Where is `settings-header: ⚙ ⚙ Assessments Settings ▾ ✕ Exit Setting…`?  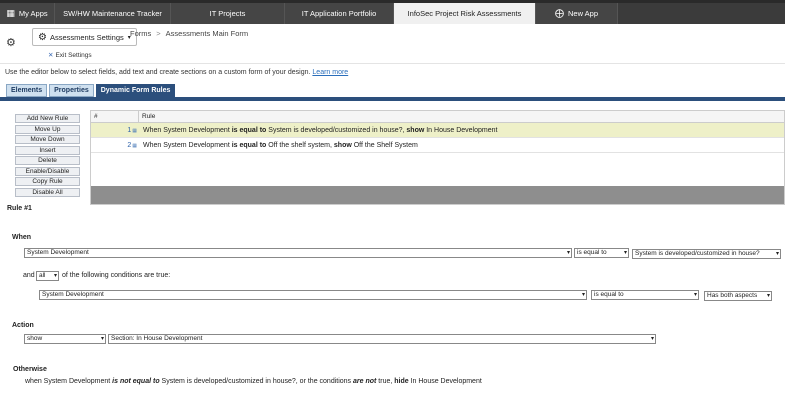 settings-header: ⚙ ⚙ Assessments Settings ▾ ✕ Exit Setting… is located at coordinates (392, 44).